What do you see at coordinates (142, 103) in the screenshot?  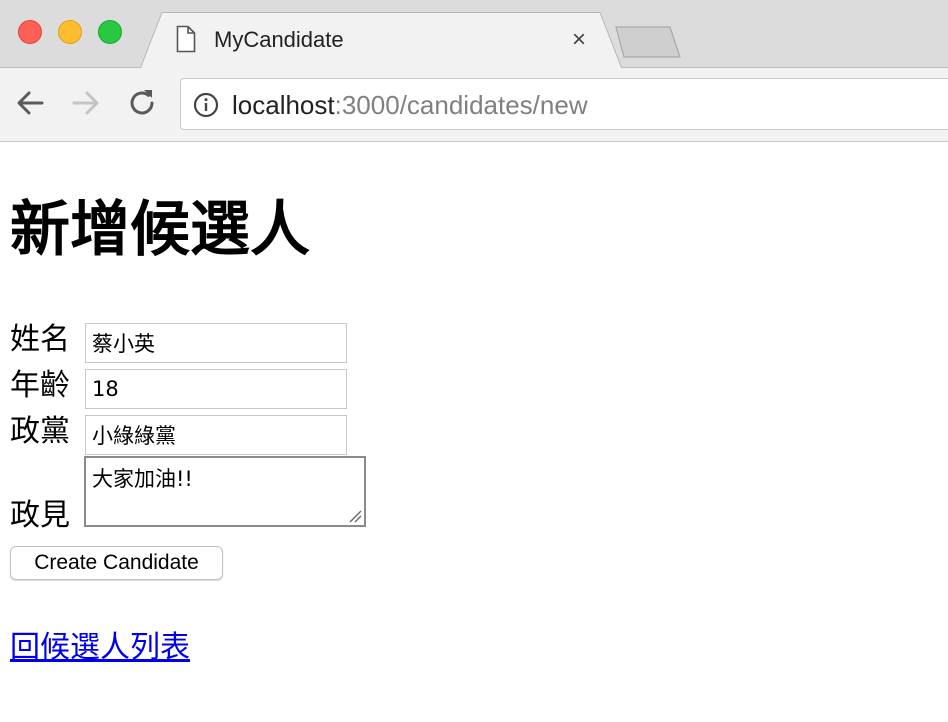 I see `reload-icon` at bounding box center [142, 103].